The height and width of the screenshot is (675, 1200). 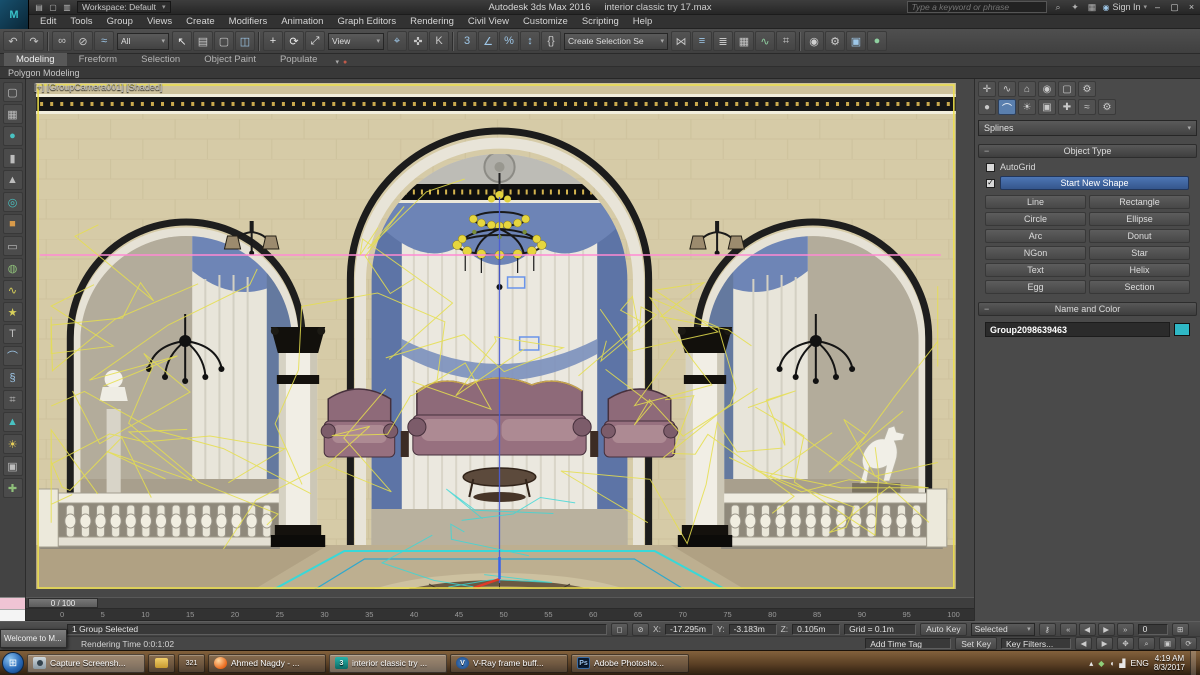 I want to click on mesh-tool-icon: ▲, so click(x=12, y=422).